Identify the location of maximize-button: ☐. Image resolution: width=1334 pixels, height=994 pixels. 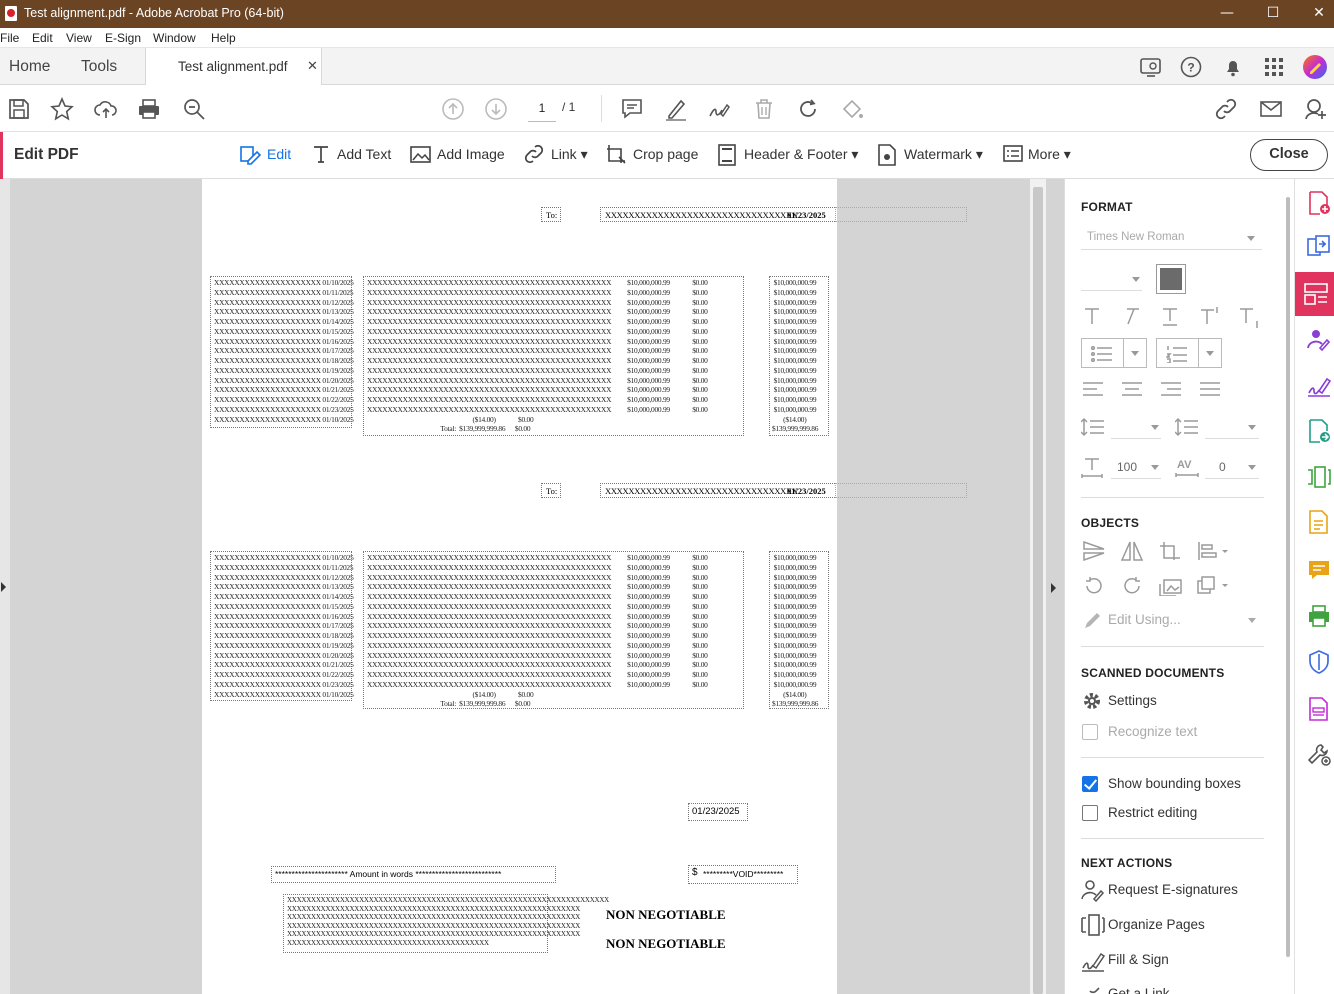
(1273, 14).